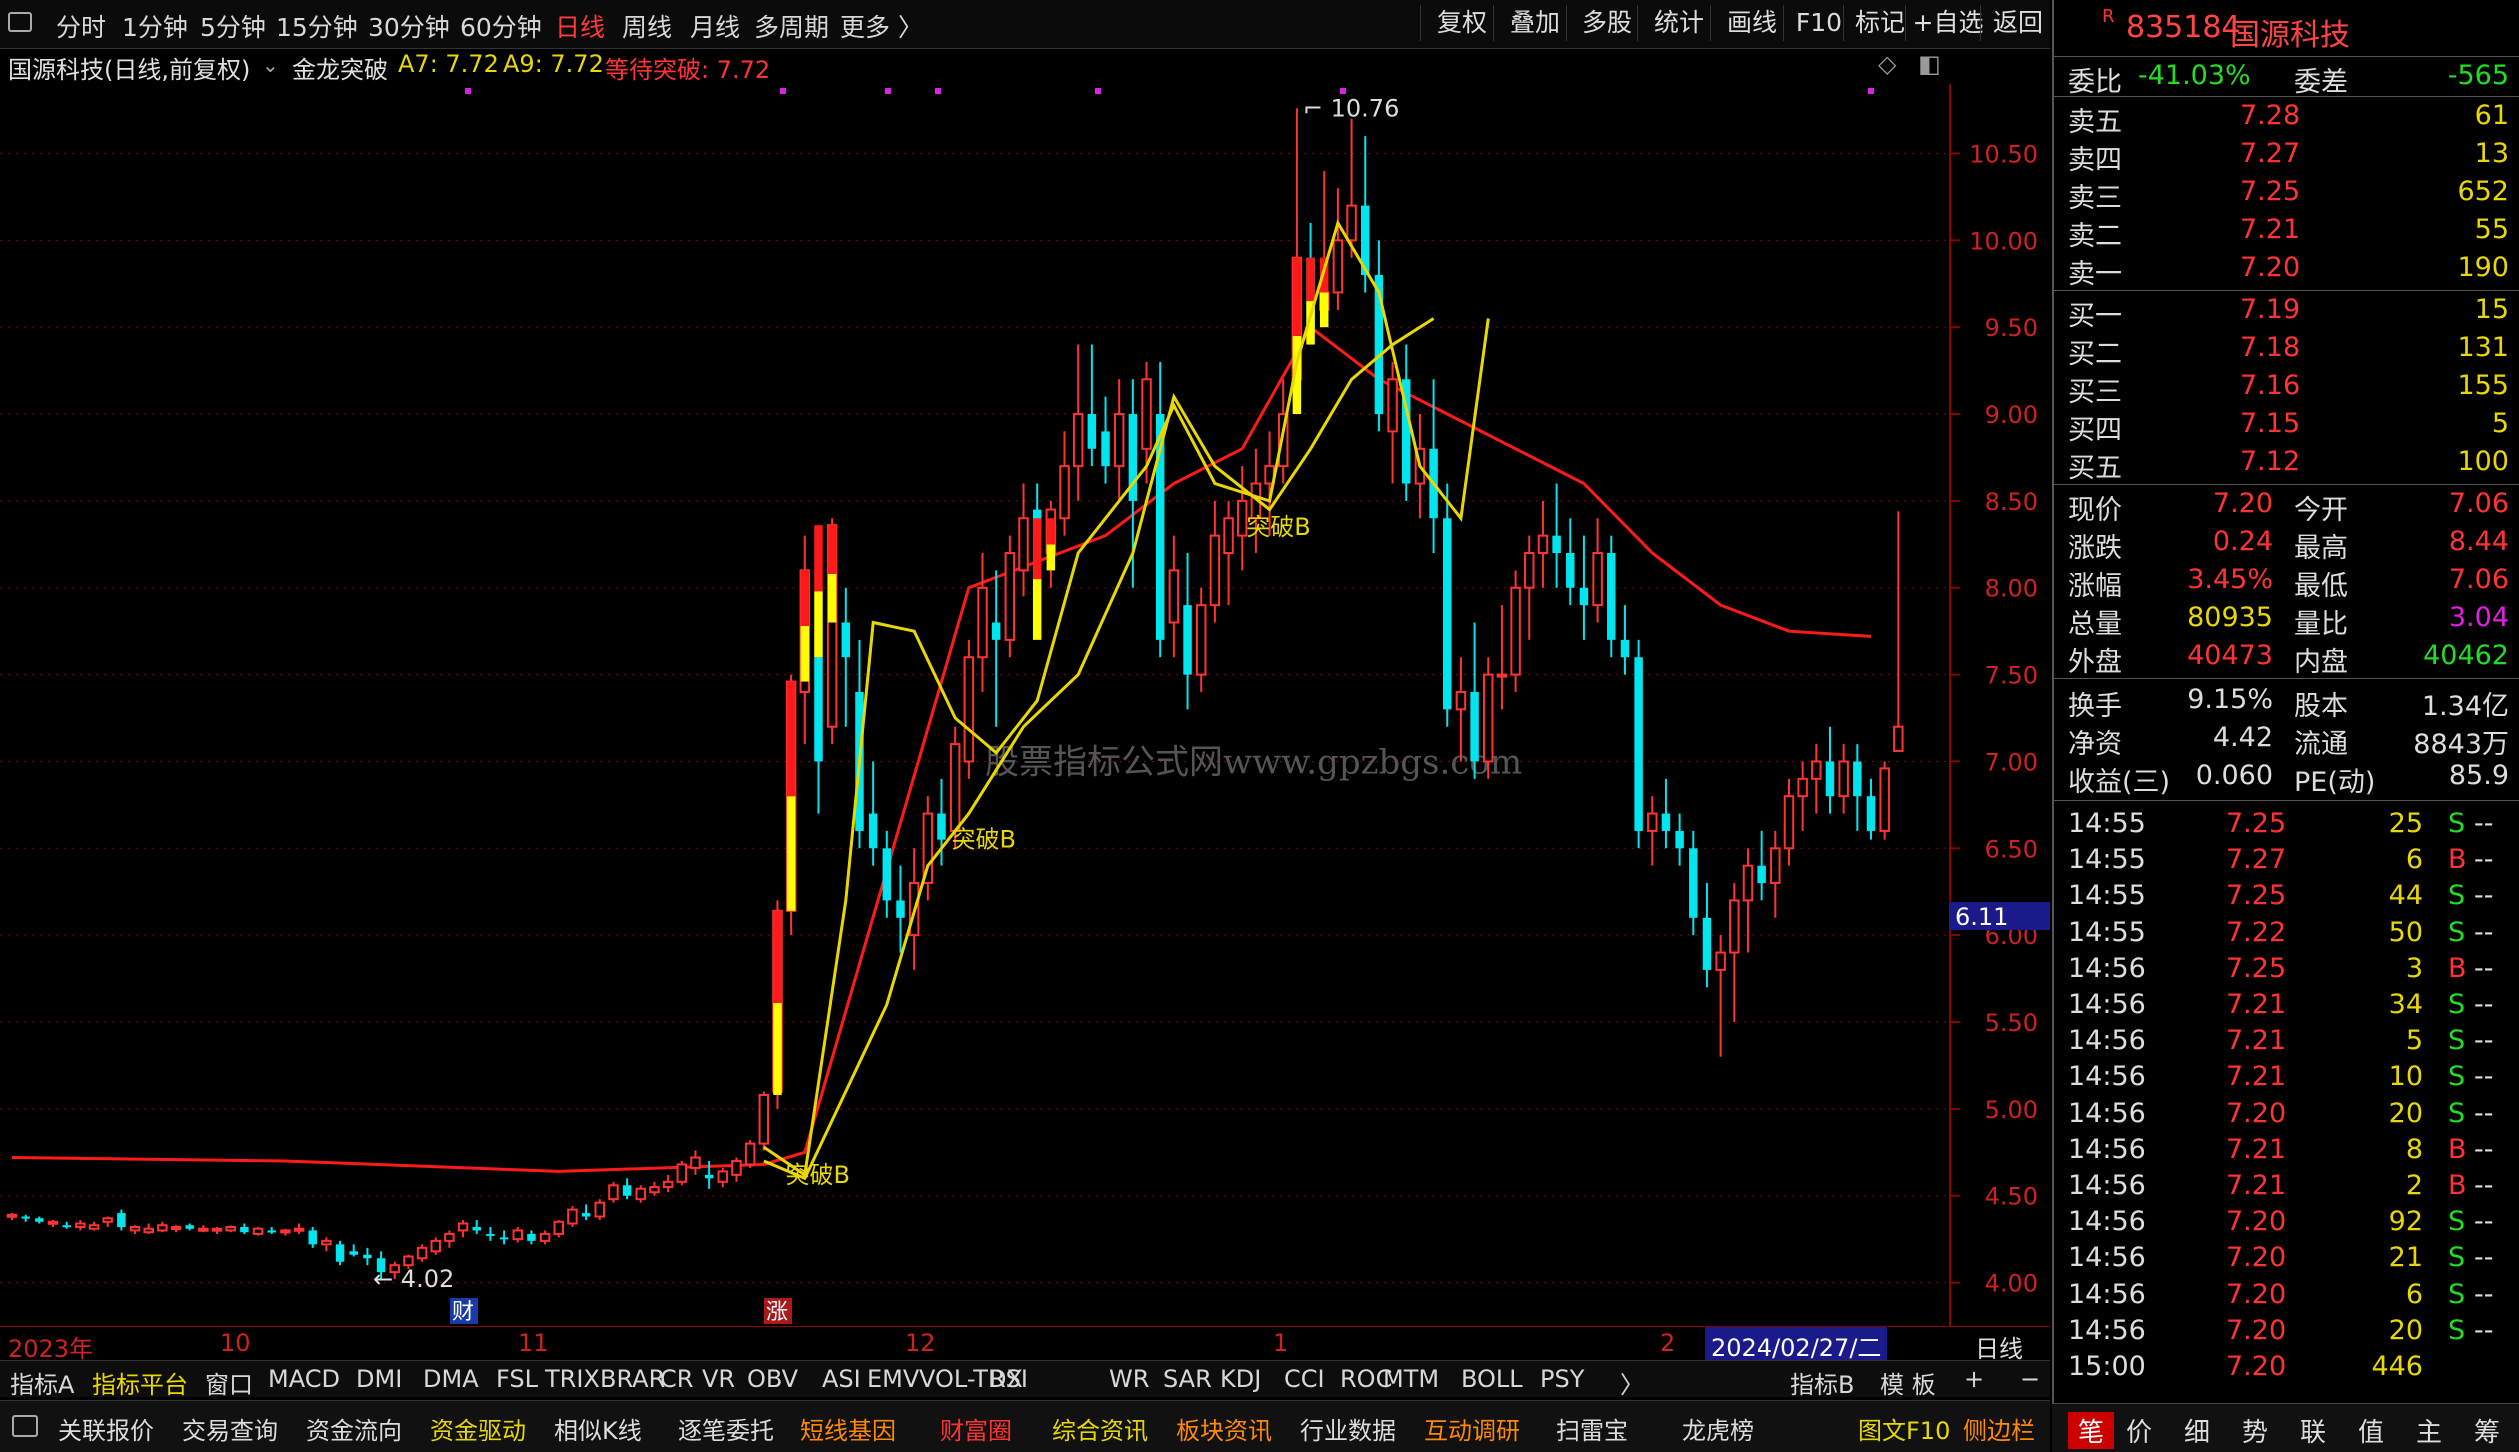  What do you see at coordinates (848, 1428) in the screenshot?
I see `function-button: 短线基因` at bounding box center [848, 1428].